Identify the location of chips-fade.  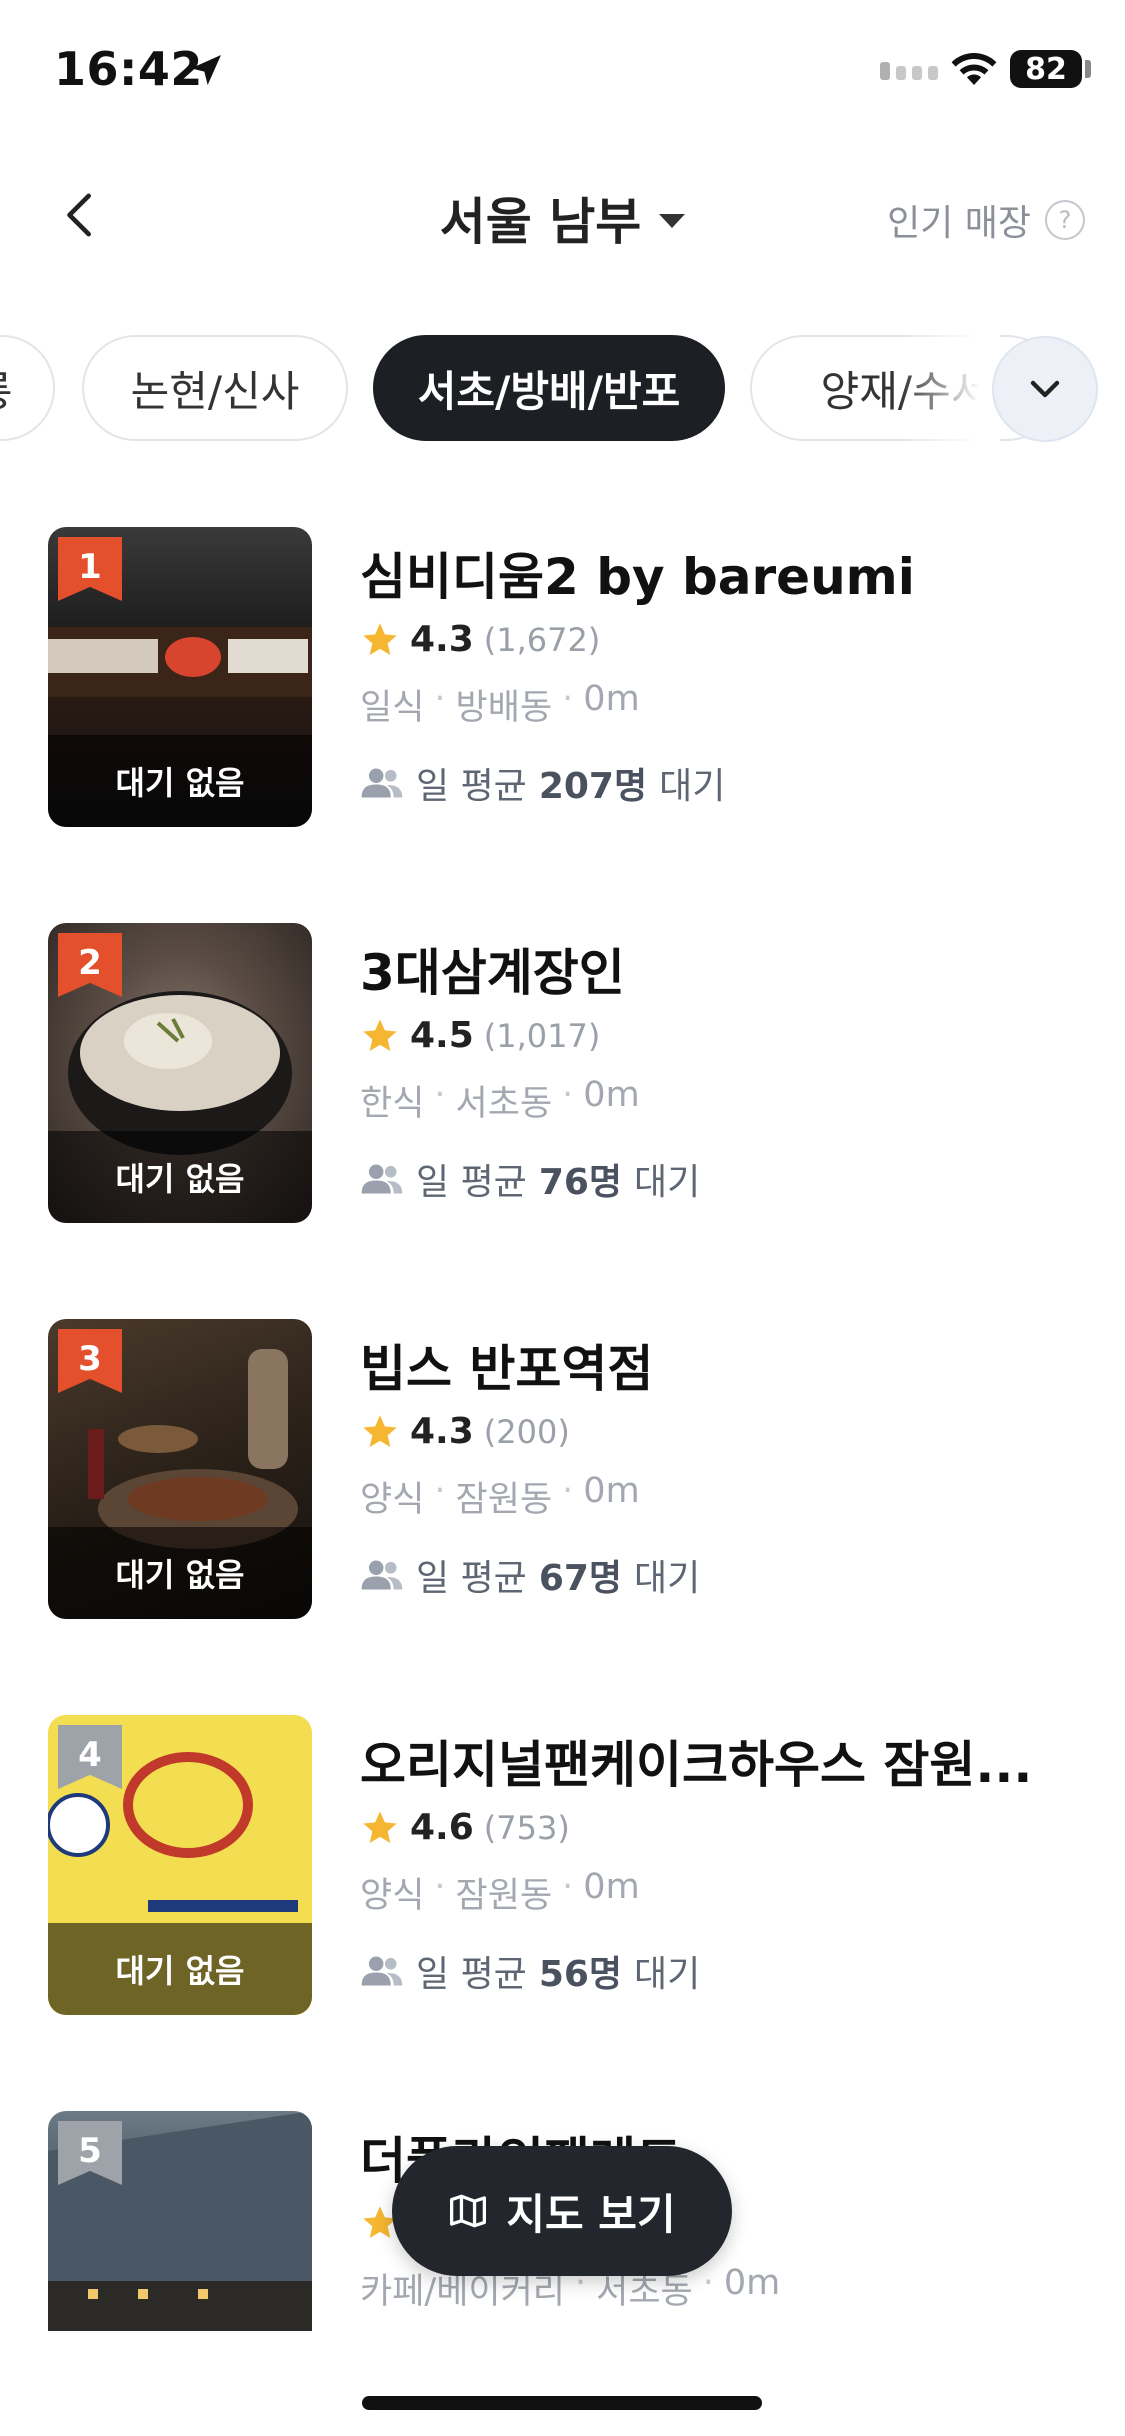
(950, 390).